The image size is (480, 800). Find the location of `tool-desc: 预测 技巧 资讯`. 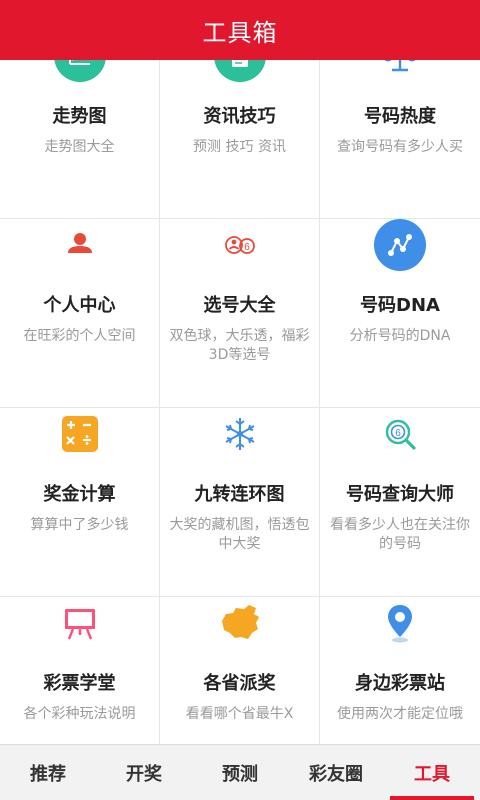

tool-desc: 预测 技巧 资讯 is located at coordinates (239, 147).